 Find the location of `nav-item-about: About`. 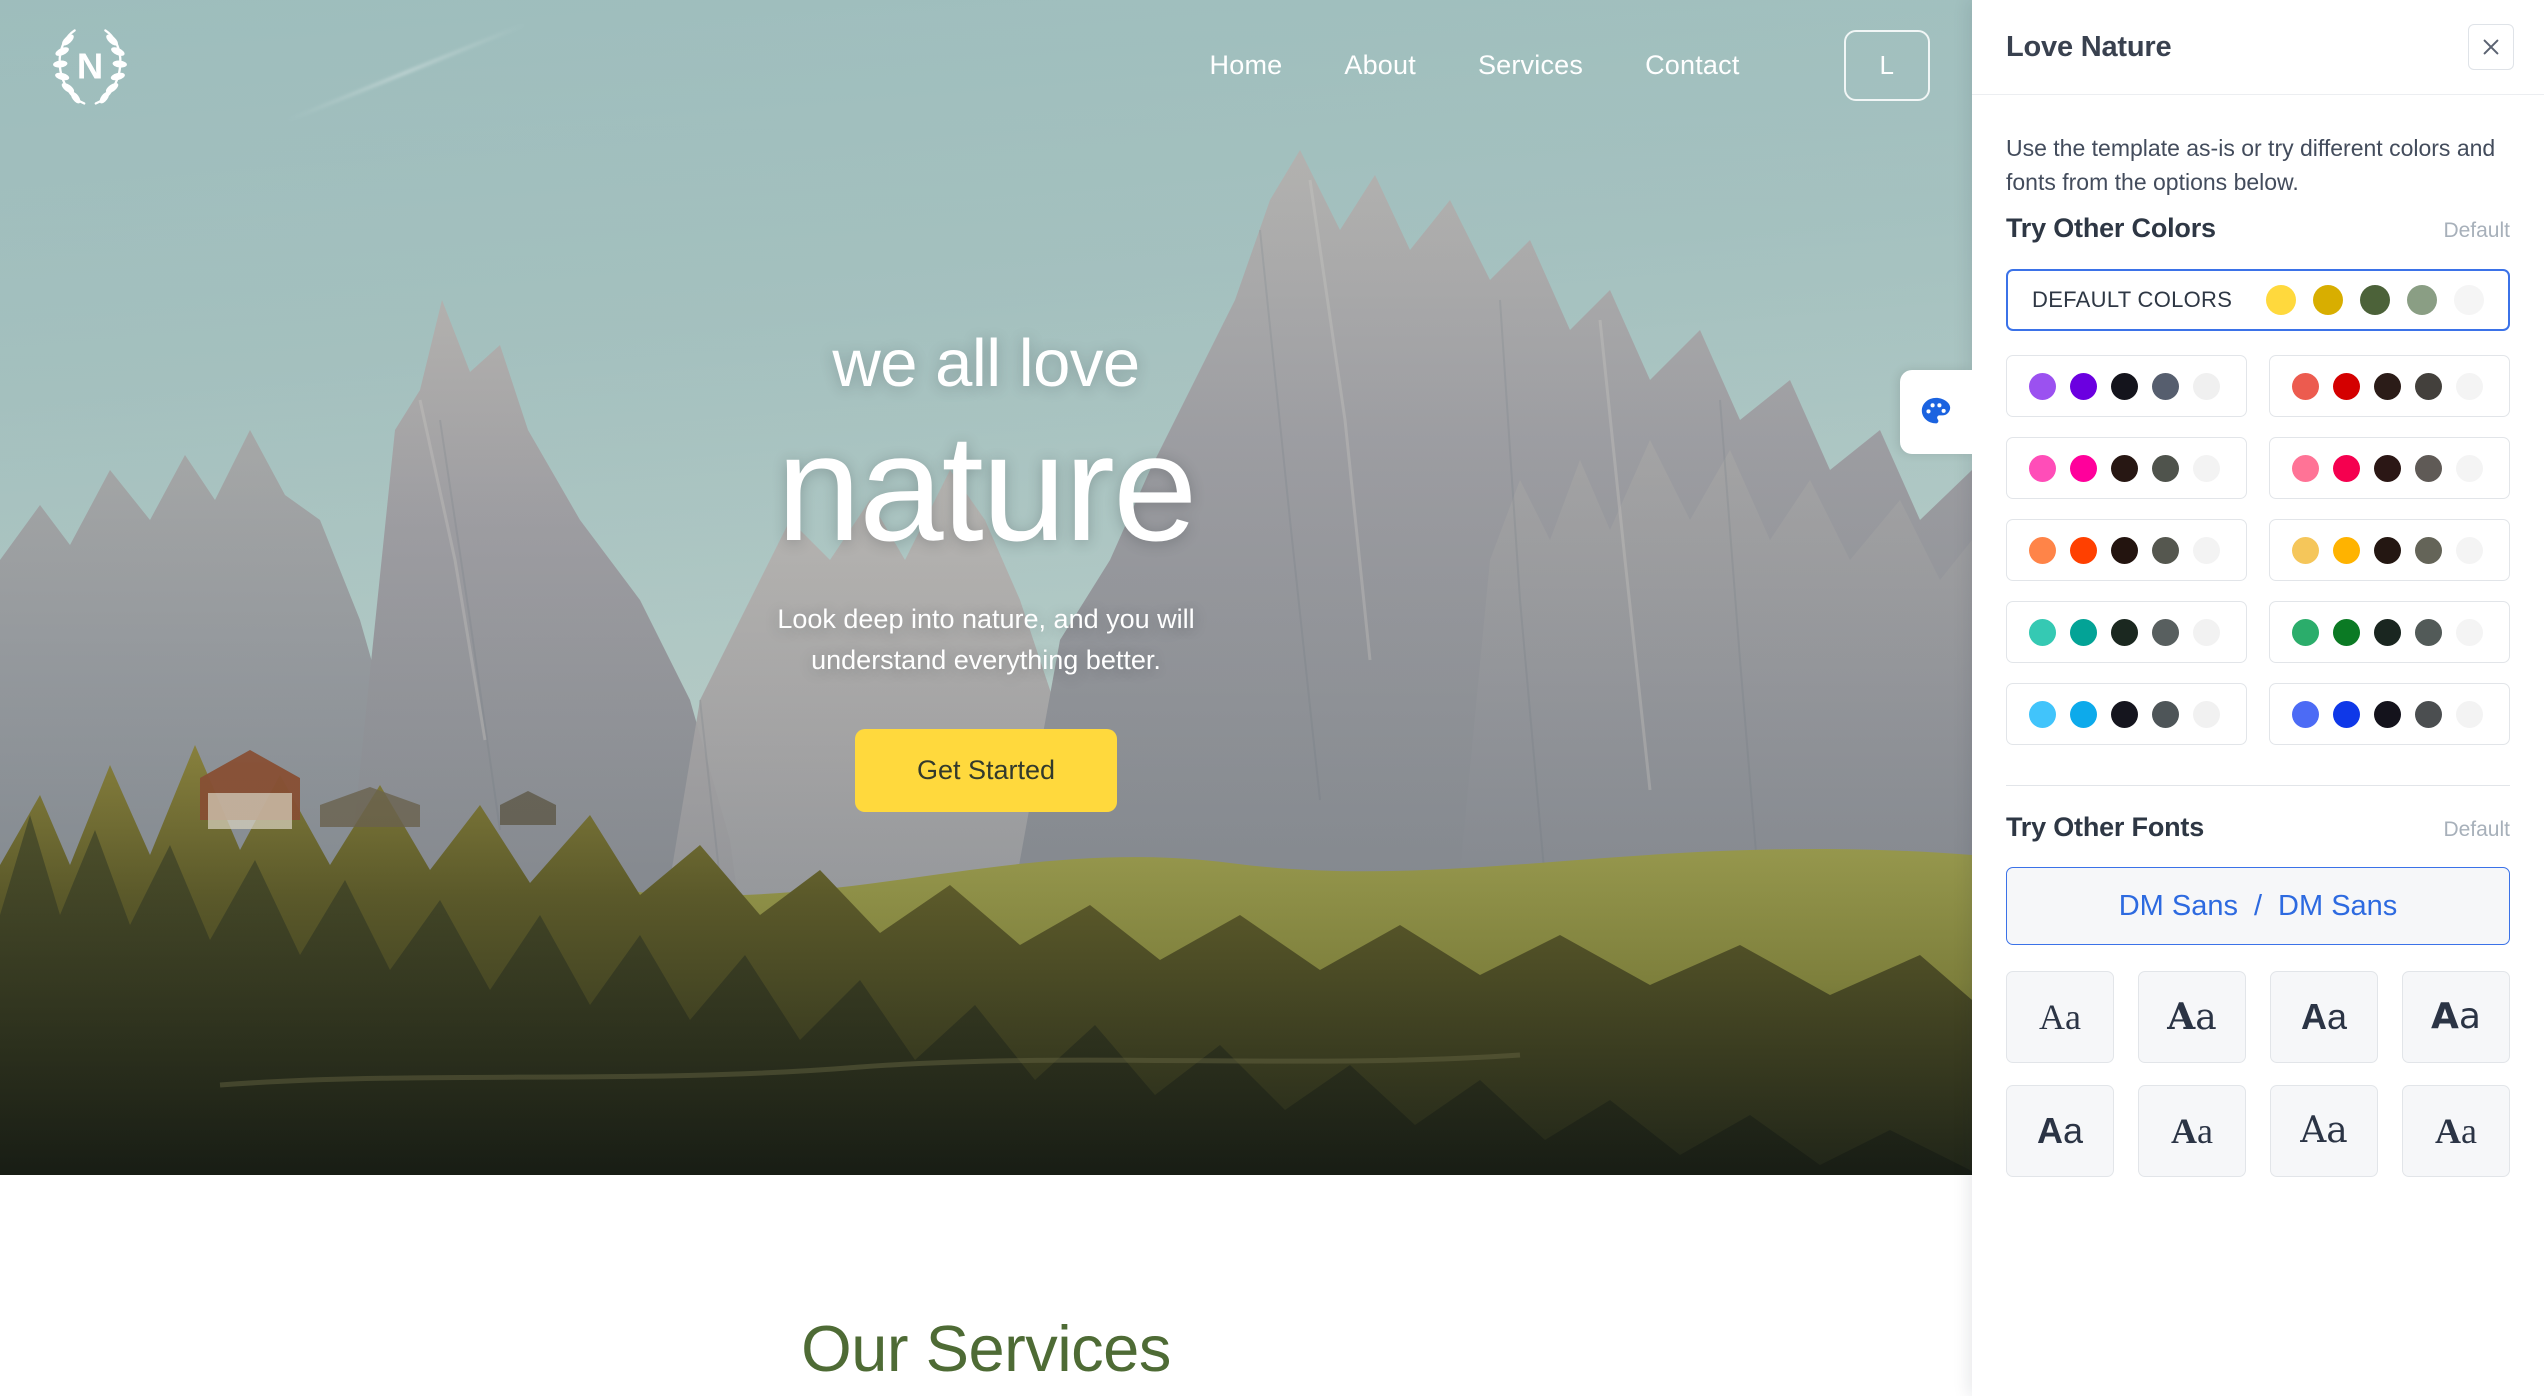

nav-item-about: About is located at coordinates (1380, 65).